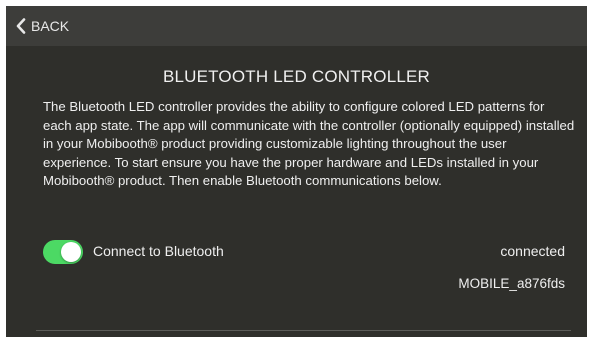 The height and width of the screenshot is (337, 593). What do you see at coordinates (50, 26) in the screenshot?
I see `back-label: BACK` at bounding box center [50, 26].